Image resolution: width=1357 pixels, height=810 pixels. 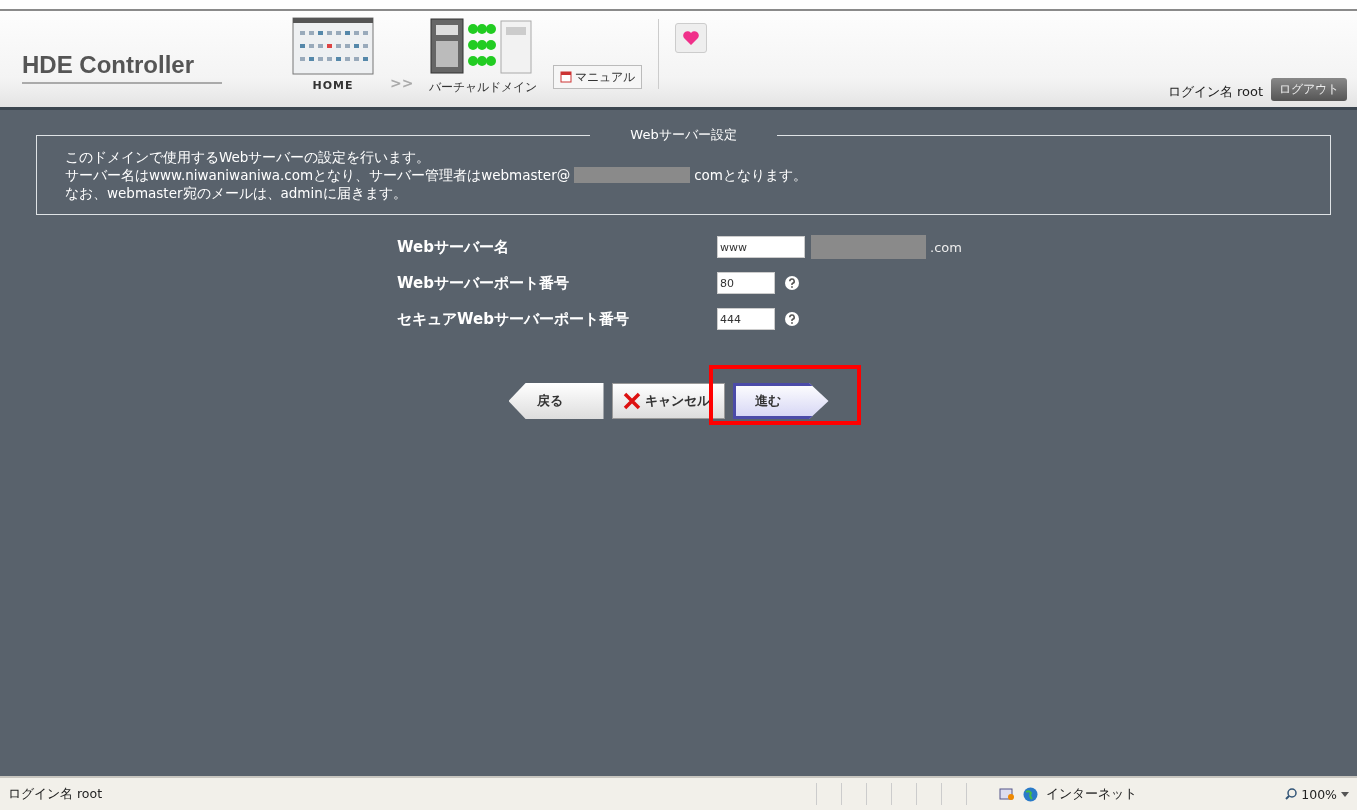 I want to click on description-text: サーバー名はwww.niwaniwaniwa.comとなり、サーバー管理者はwebmaster@, so click(x=318, y=175).